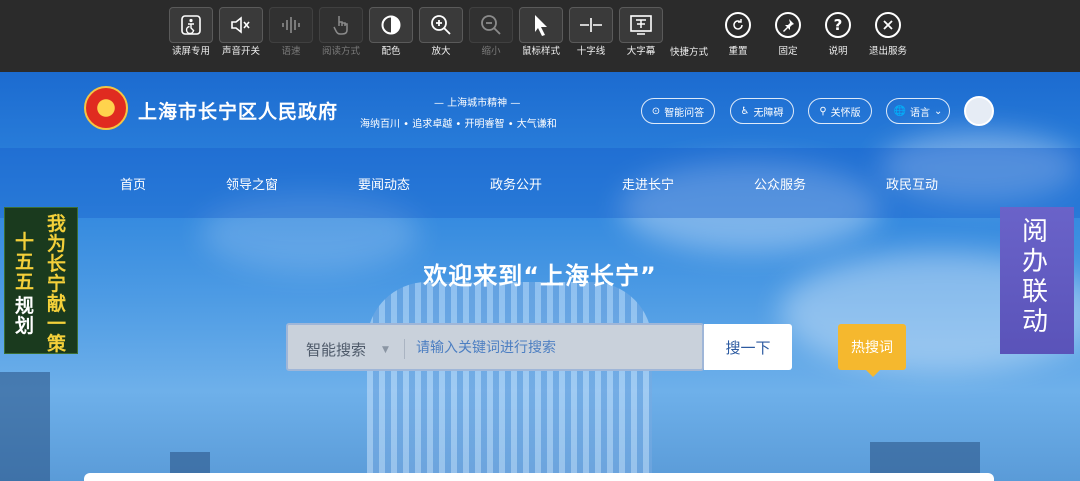  I want to click on color-scheme-button: 配色, so click(391, 36).